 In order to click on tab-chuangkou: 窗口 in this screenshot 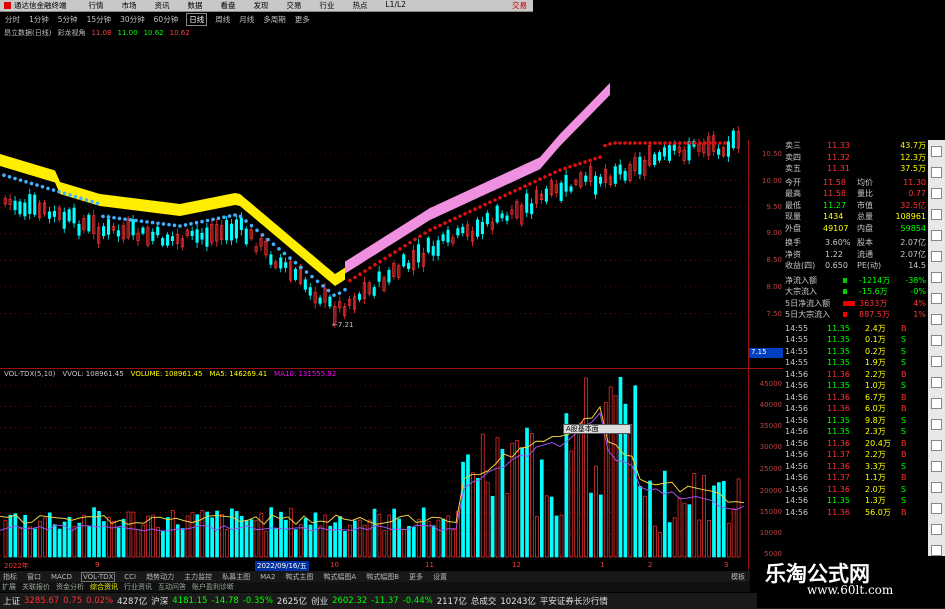, I will do `click(34, 577)`.